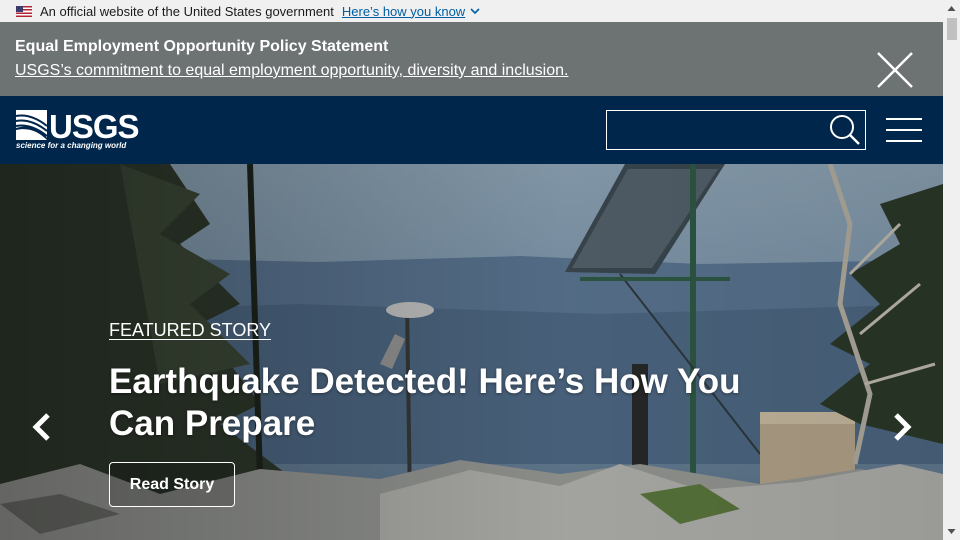 Image resolution: width=960 pixels, height=540 pixels. I want to click on svg-text: USGS, so click(94, 126).